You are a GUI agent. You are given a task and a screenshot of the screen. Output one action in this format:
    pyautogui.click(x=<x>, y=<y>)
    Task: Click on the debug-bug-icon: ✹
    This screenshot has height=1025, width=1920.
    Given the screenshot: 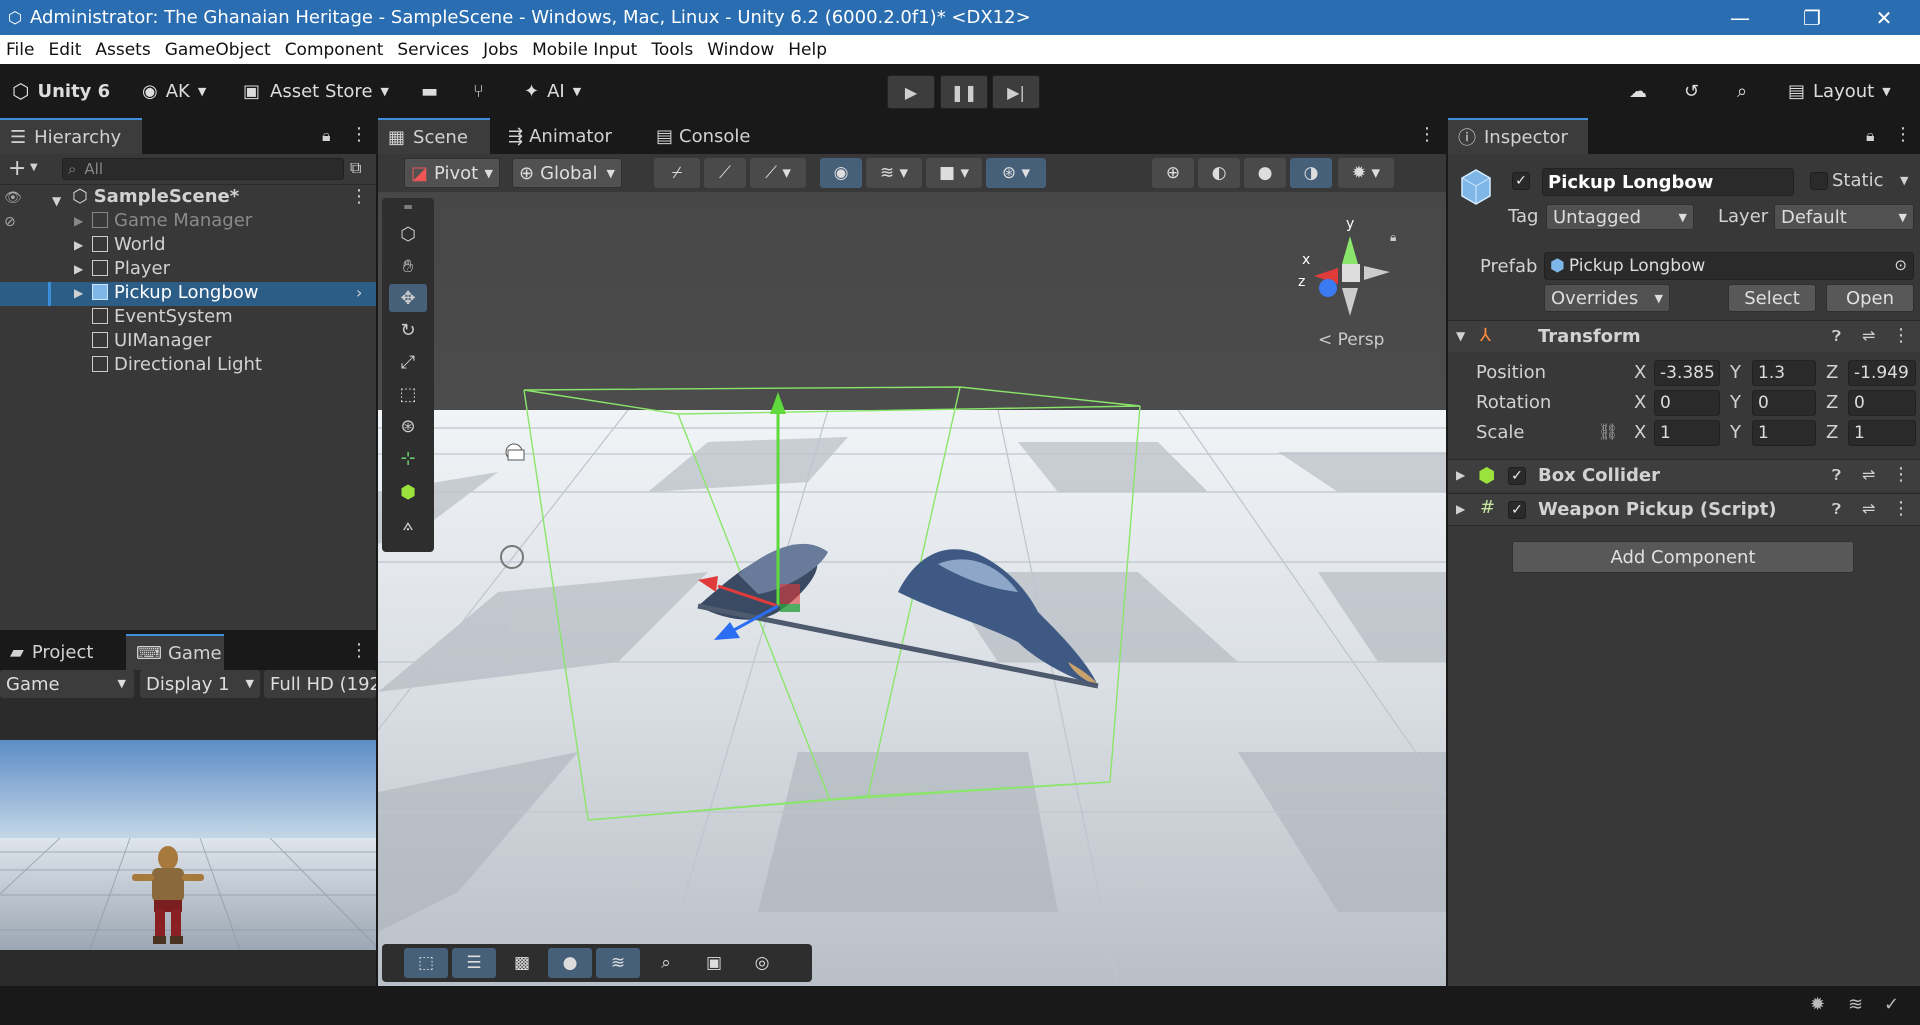 What is the action you would take?
    pyautogui.click(x=1817, y=1004)
    